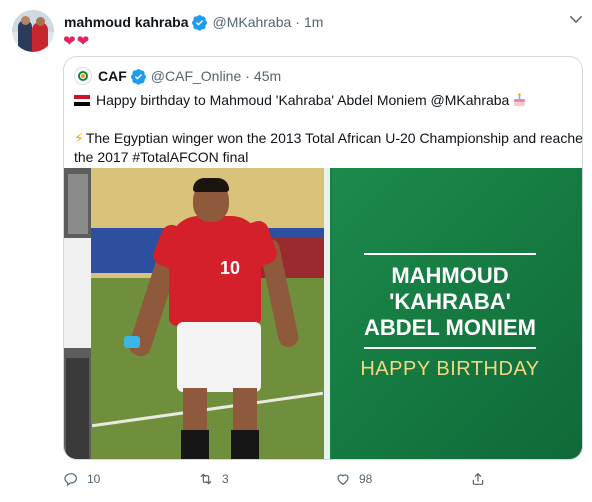  Describe the element at coordinates (79, 138) in the screenshot. I see `lightning-bolt-icon: ⚡` at that location.